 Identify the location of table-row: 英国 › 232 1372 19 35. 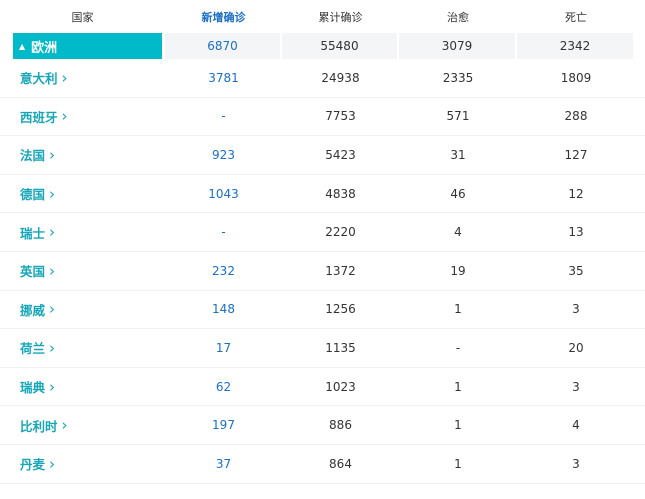
(322, 271).